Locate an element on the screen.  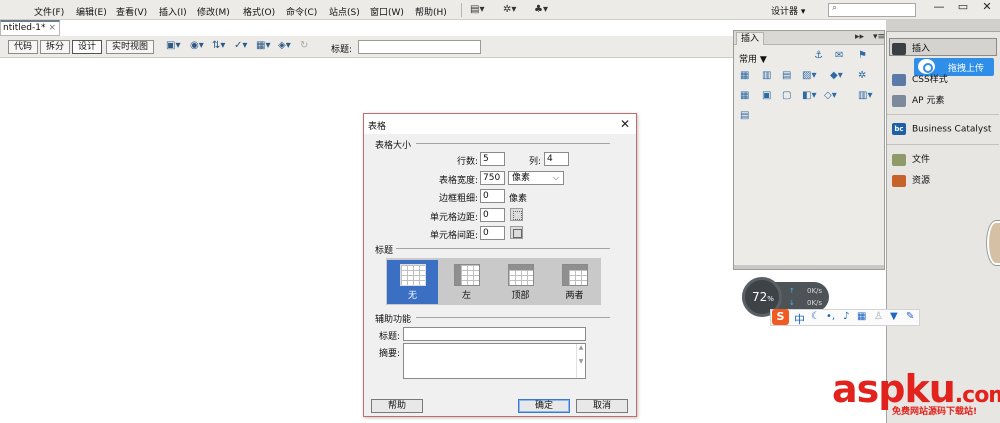
padding-label: 单元格边距: is located at coordinates (453, 218).